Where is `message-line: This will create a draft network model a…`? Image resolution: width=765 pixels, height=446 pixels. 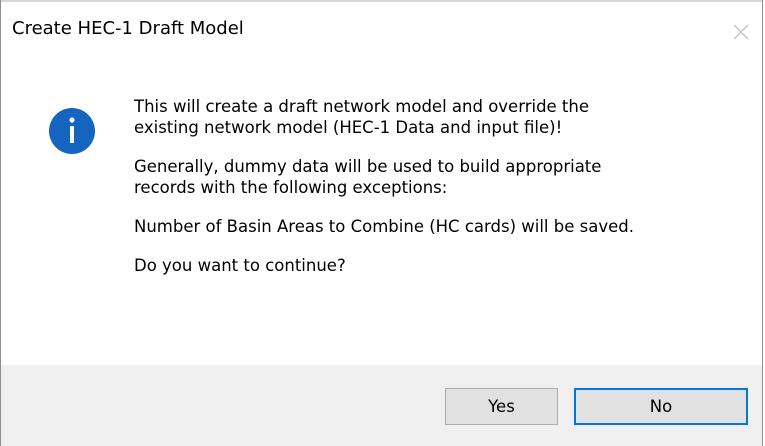 message-line: This will create a draft network model a… is located at coordinates (362, 106).